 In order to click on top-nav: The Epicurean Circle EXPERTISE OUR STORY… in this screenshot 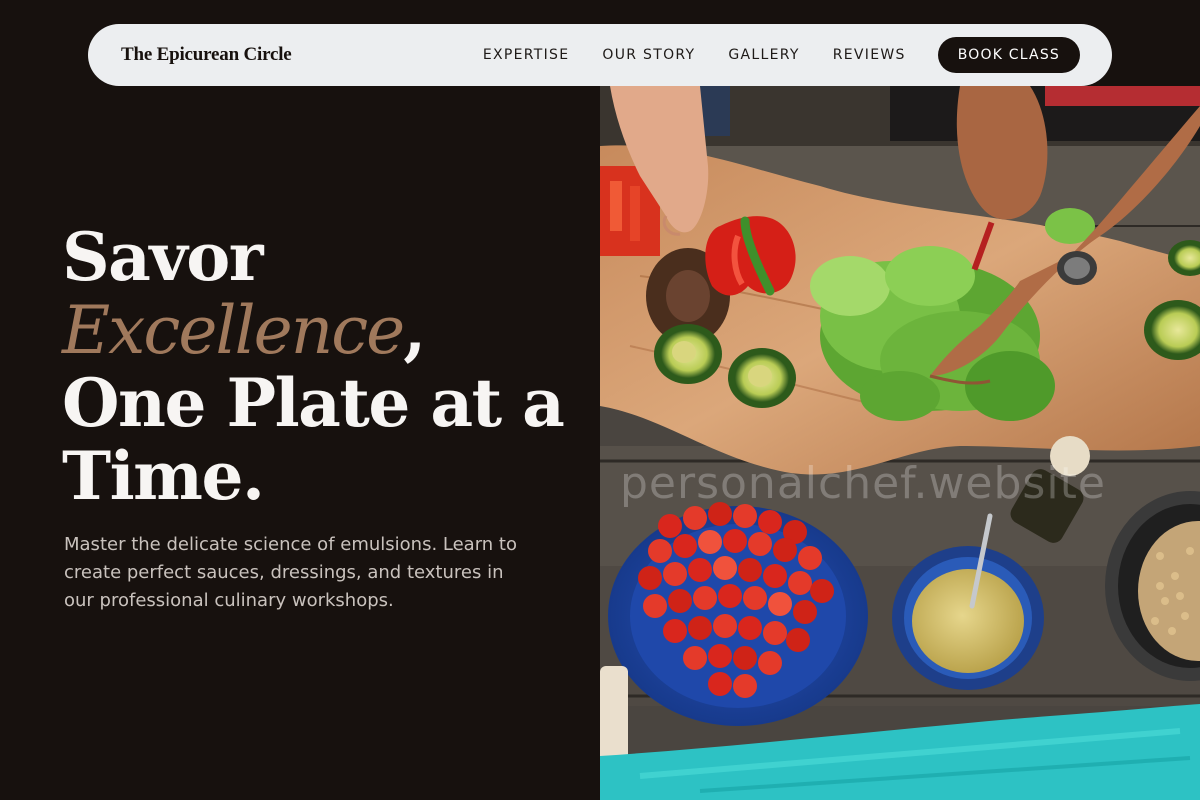, I will do `click(600, 55)`.